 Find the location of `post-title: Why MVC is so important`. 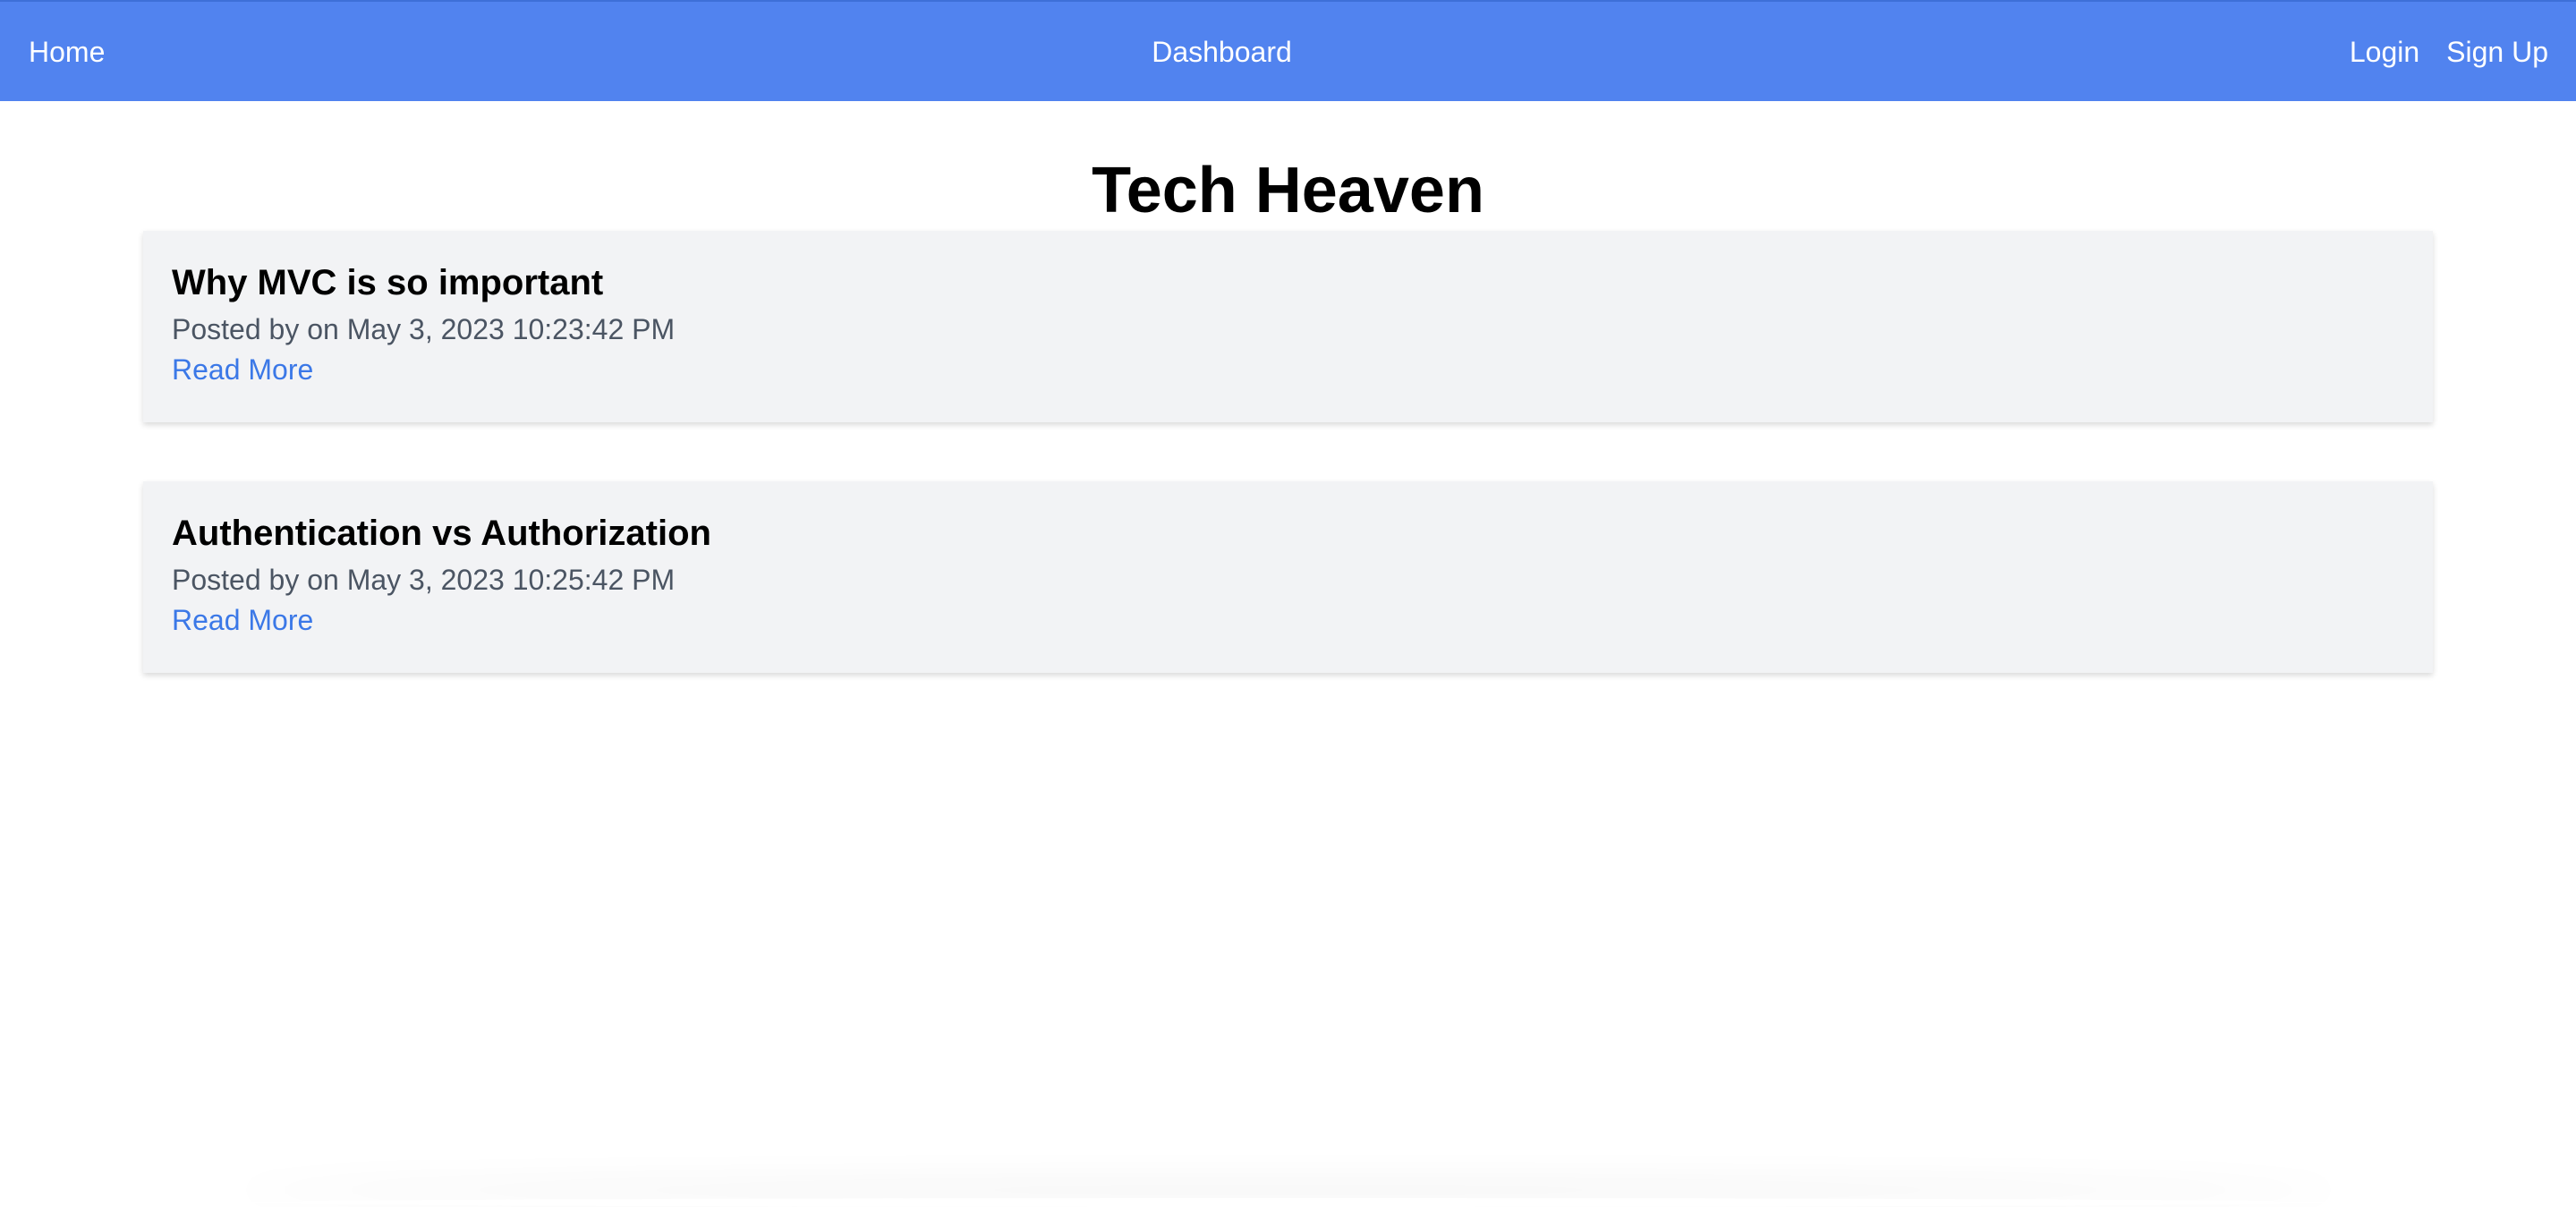

post-title: Why MVC is so important is located at coordinates (388, 282).